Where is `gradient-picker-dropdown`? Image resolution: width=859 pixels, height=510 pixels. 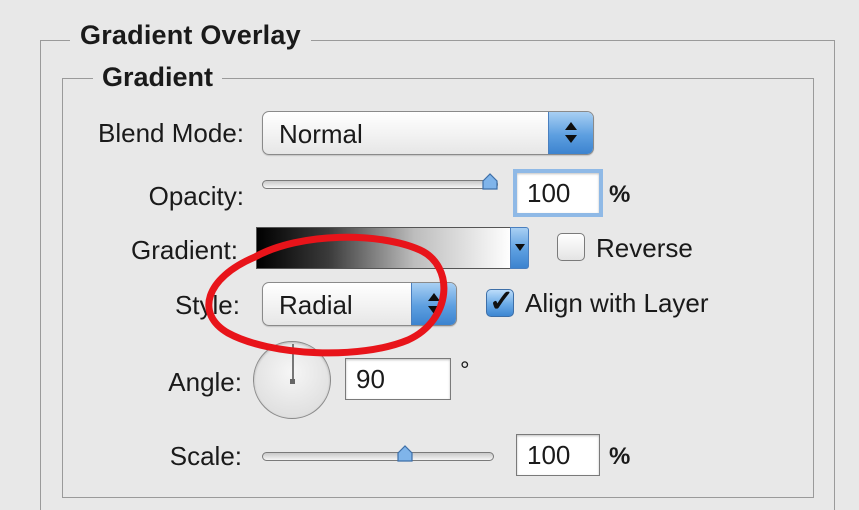 gradient-picker-dropdown is located at coordinates (519, 248).